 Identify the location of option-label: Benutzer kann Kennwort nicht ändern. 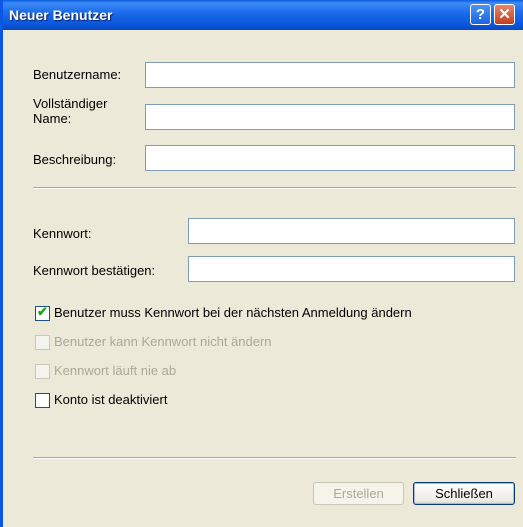
(163, 341).